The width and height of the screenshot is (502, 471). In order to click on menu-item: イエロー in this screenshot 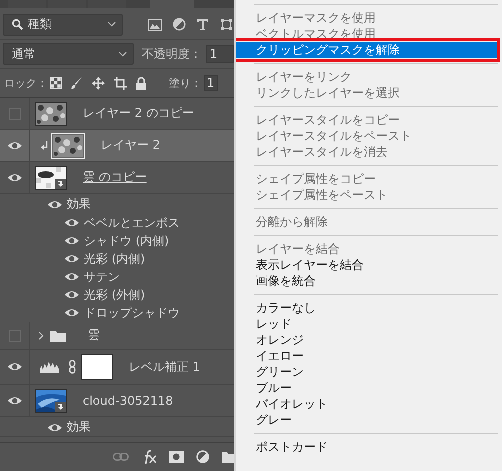, I will do `click(367, 356)`.